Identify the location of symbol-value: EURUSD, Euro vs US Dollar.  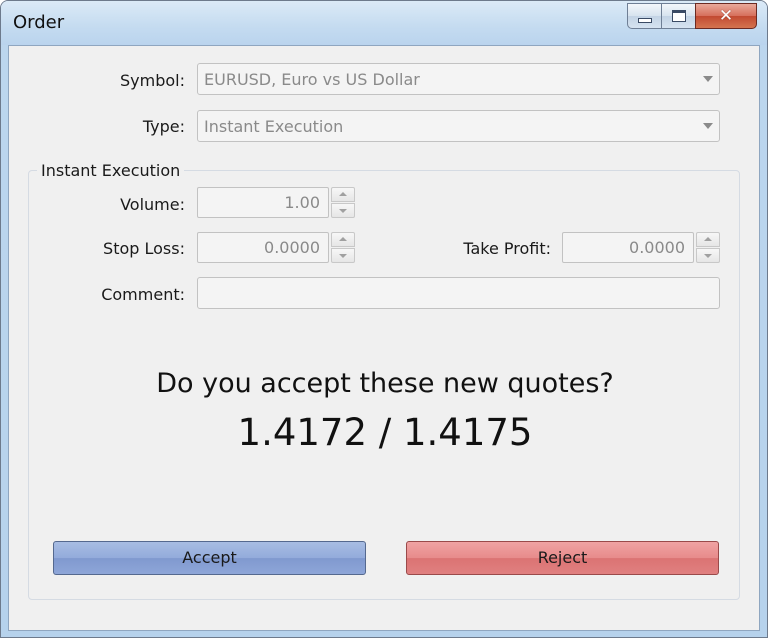
(312, 79).